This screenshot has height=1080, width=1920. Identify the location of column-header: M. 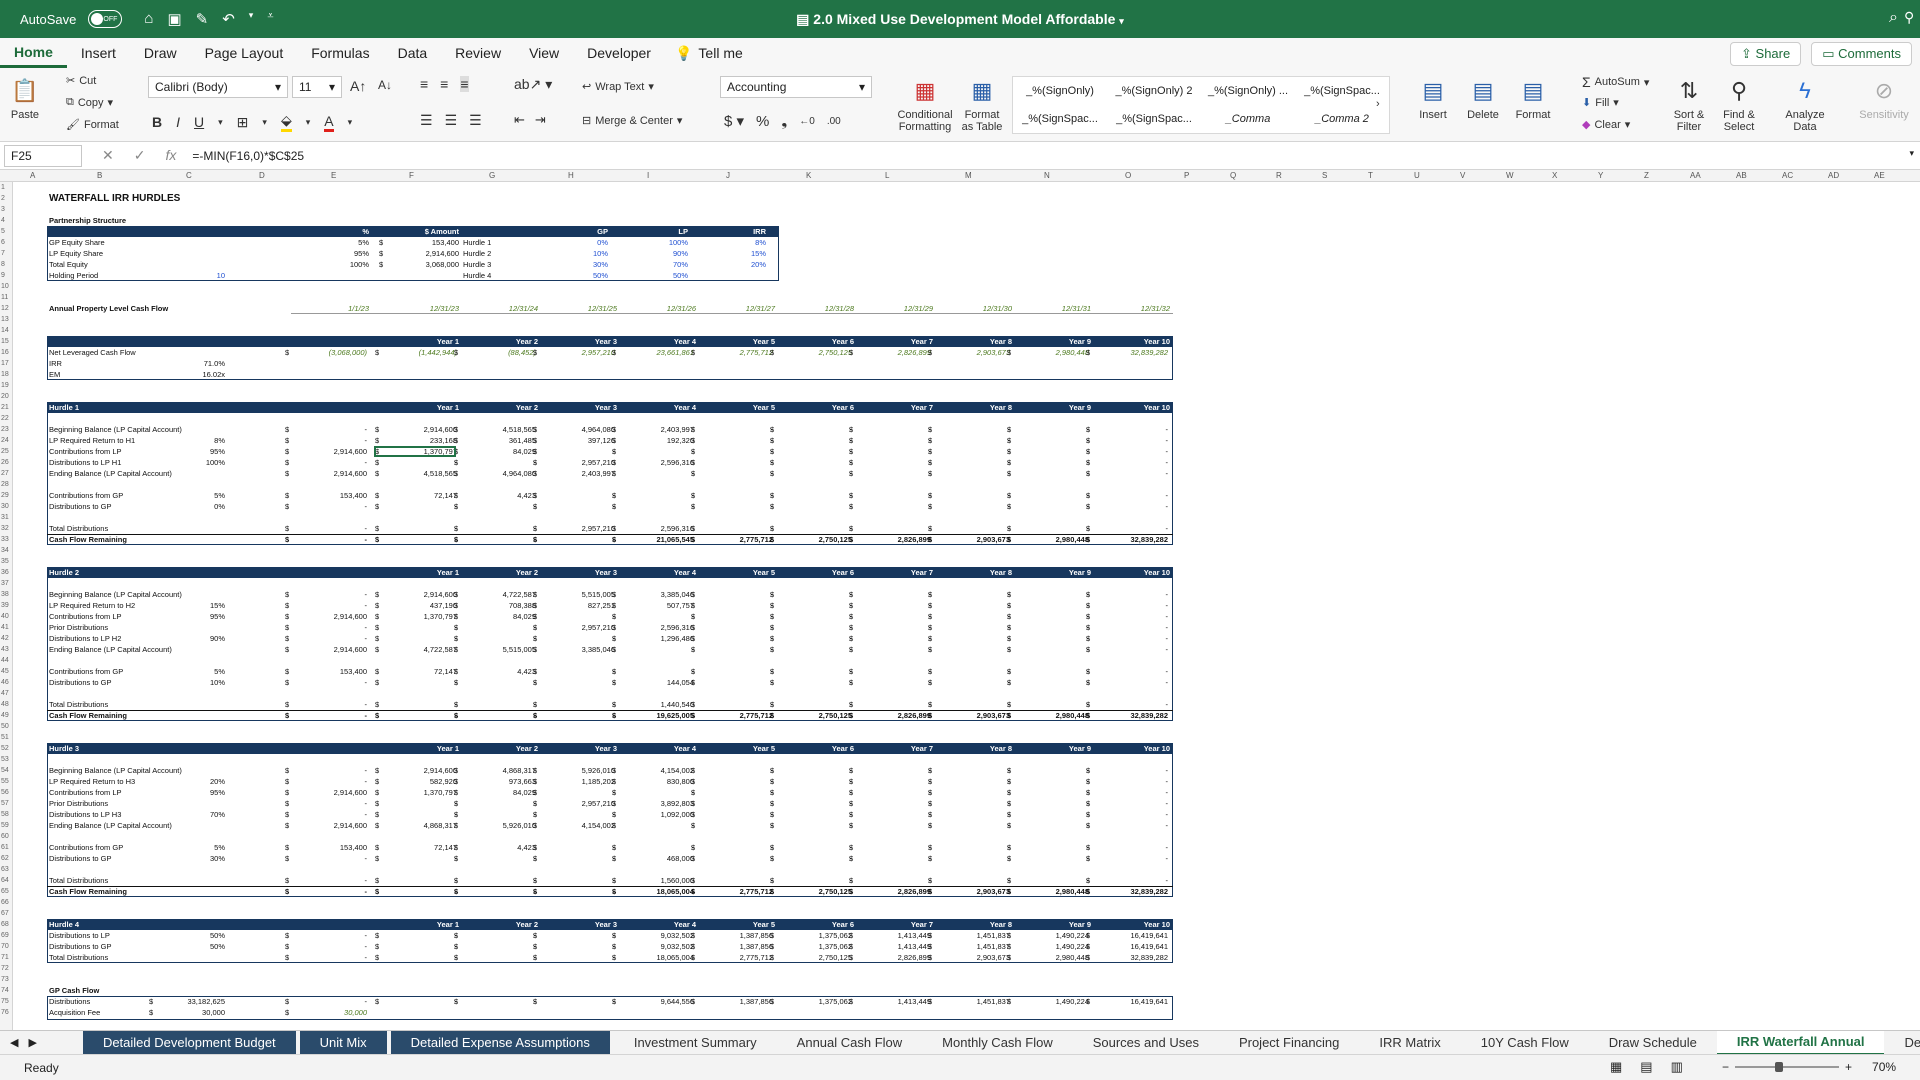
(968, 175).